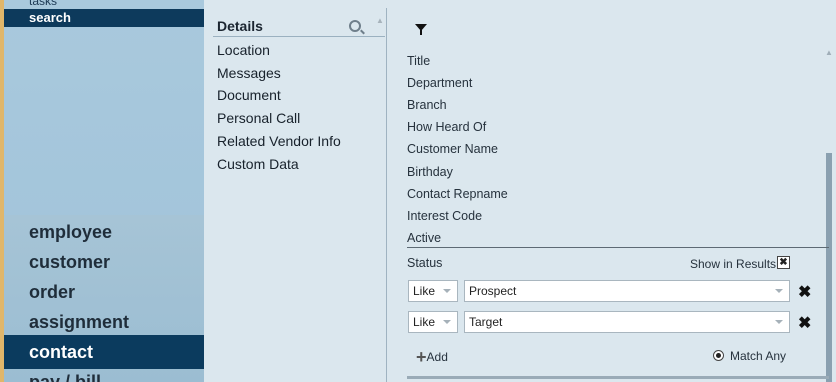  I want to click on match-any-radio: Match Any, so click(749, 356).